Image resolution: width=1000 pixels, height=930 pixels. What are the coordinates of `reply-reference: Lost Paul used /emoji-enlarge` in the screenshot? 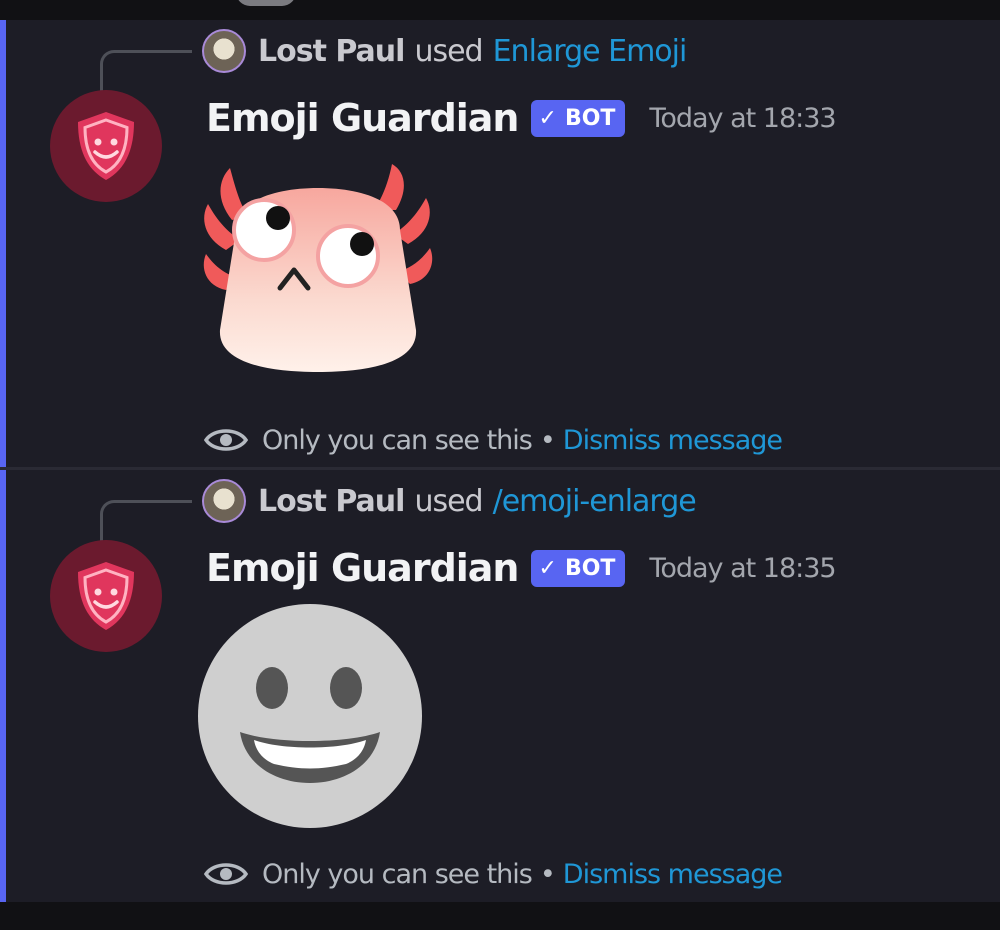 It's located at (449, 501).